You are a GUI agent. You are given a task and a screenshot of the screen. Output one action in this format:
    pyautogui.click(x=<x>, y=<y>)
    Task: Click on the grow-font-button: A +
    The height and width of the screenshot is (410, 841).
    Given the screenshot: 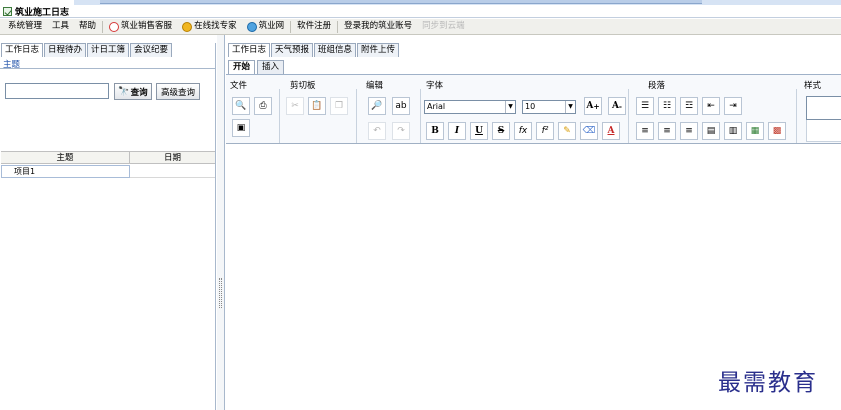 What is the action you would take?
    pyautogui.click(x=593, y=106)
    